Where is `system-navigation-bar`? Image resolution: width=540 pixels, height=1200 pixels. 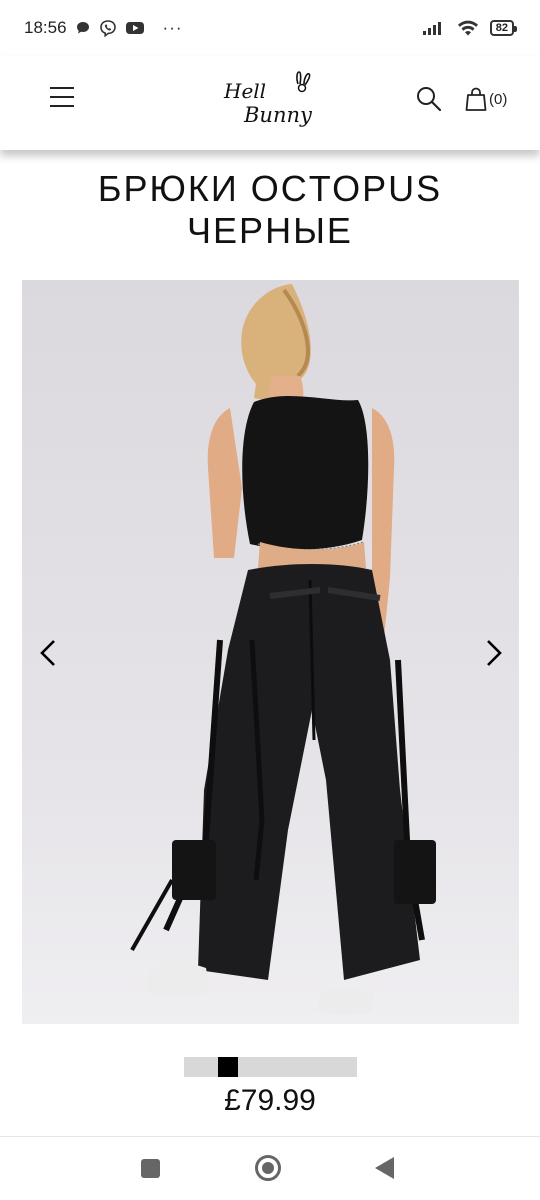
system-navigation-bar is located at coordinates (270, 1168).